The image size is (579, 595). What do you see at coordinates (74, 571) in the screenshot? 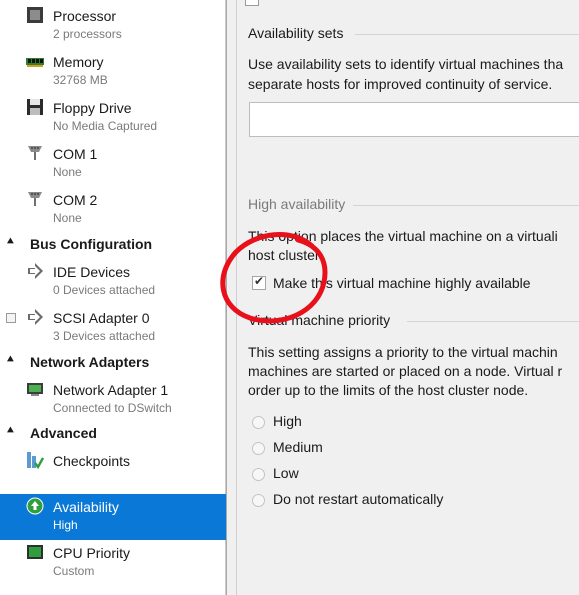
I see `cpu-priority-sub: Custom` at bounding box center [74, 571].